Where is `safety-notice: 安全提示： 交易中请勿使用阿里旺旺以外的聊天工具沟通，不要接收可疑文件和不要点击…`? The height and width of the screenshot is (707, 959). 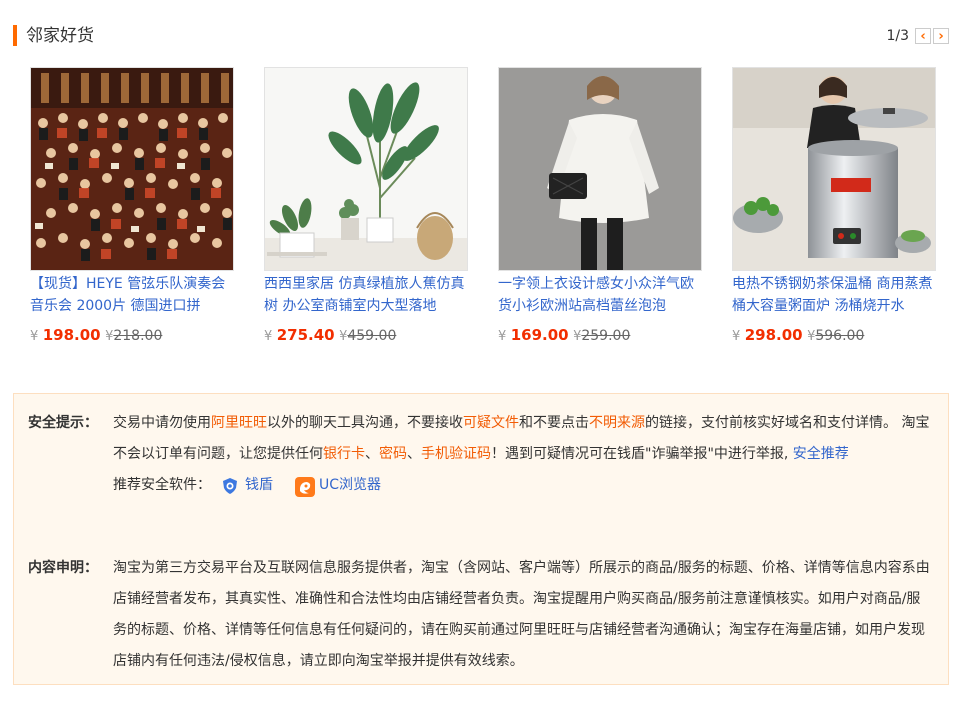
safety-notice: 安全提示： 交易中请勿使用阿里旺旺以外的聊天工具沟通，不要接收可疑文件和不要点击… is located at coordinates (481, 454).